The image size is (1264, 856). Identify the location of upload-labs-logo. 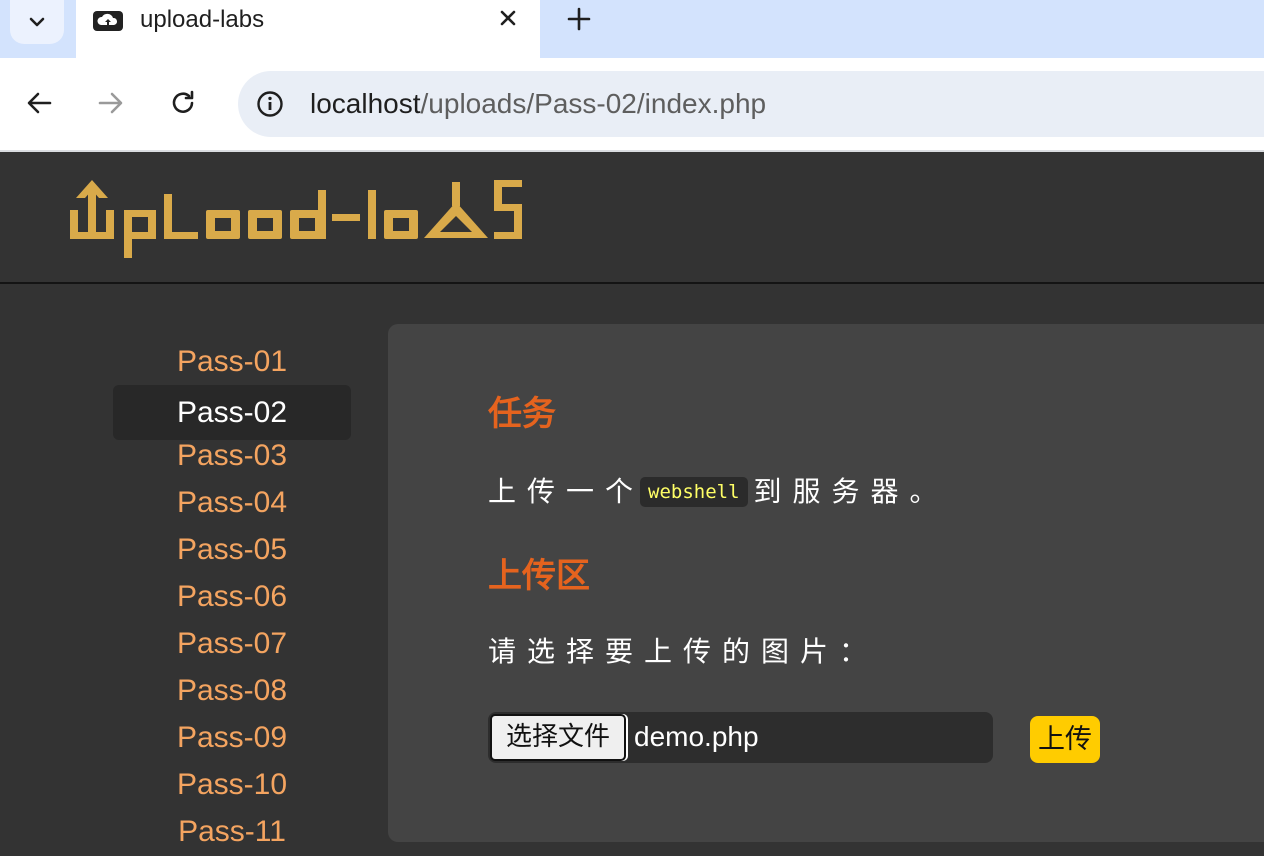
(298, 218).